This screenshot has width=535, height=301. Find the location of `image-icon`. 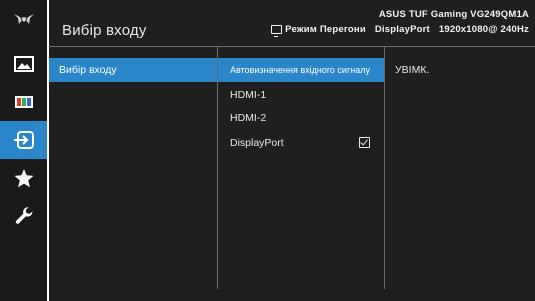

image-icon is located at coordinates (23, 64).